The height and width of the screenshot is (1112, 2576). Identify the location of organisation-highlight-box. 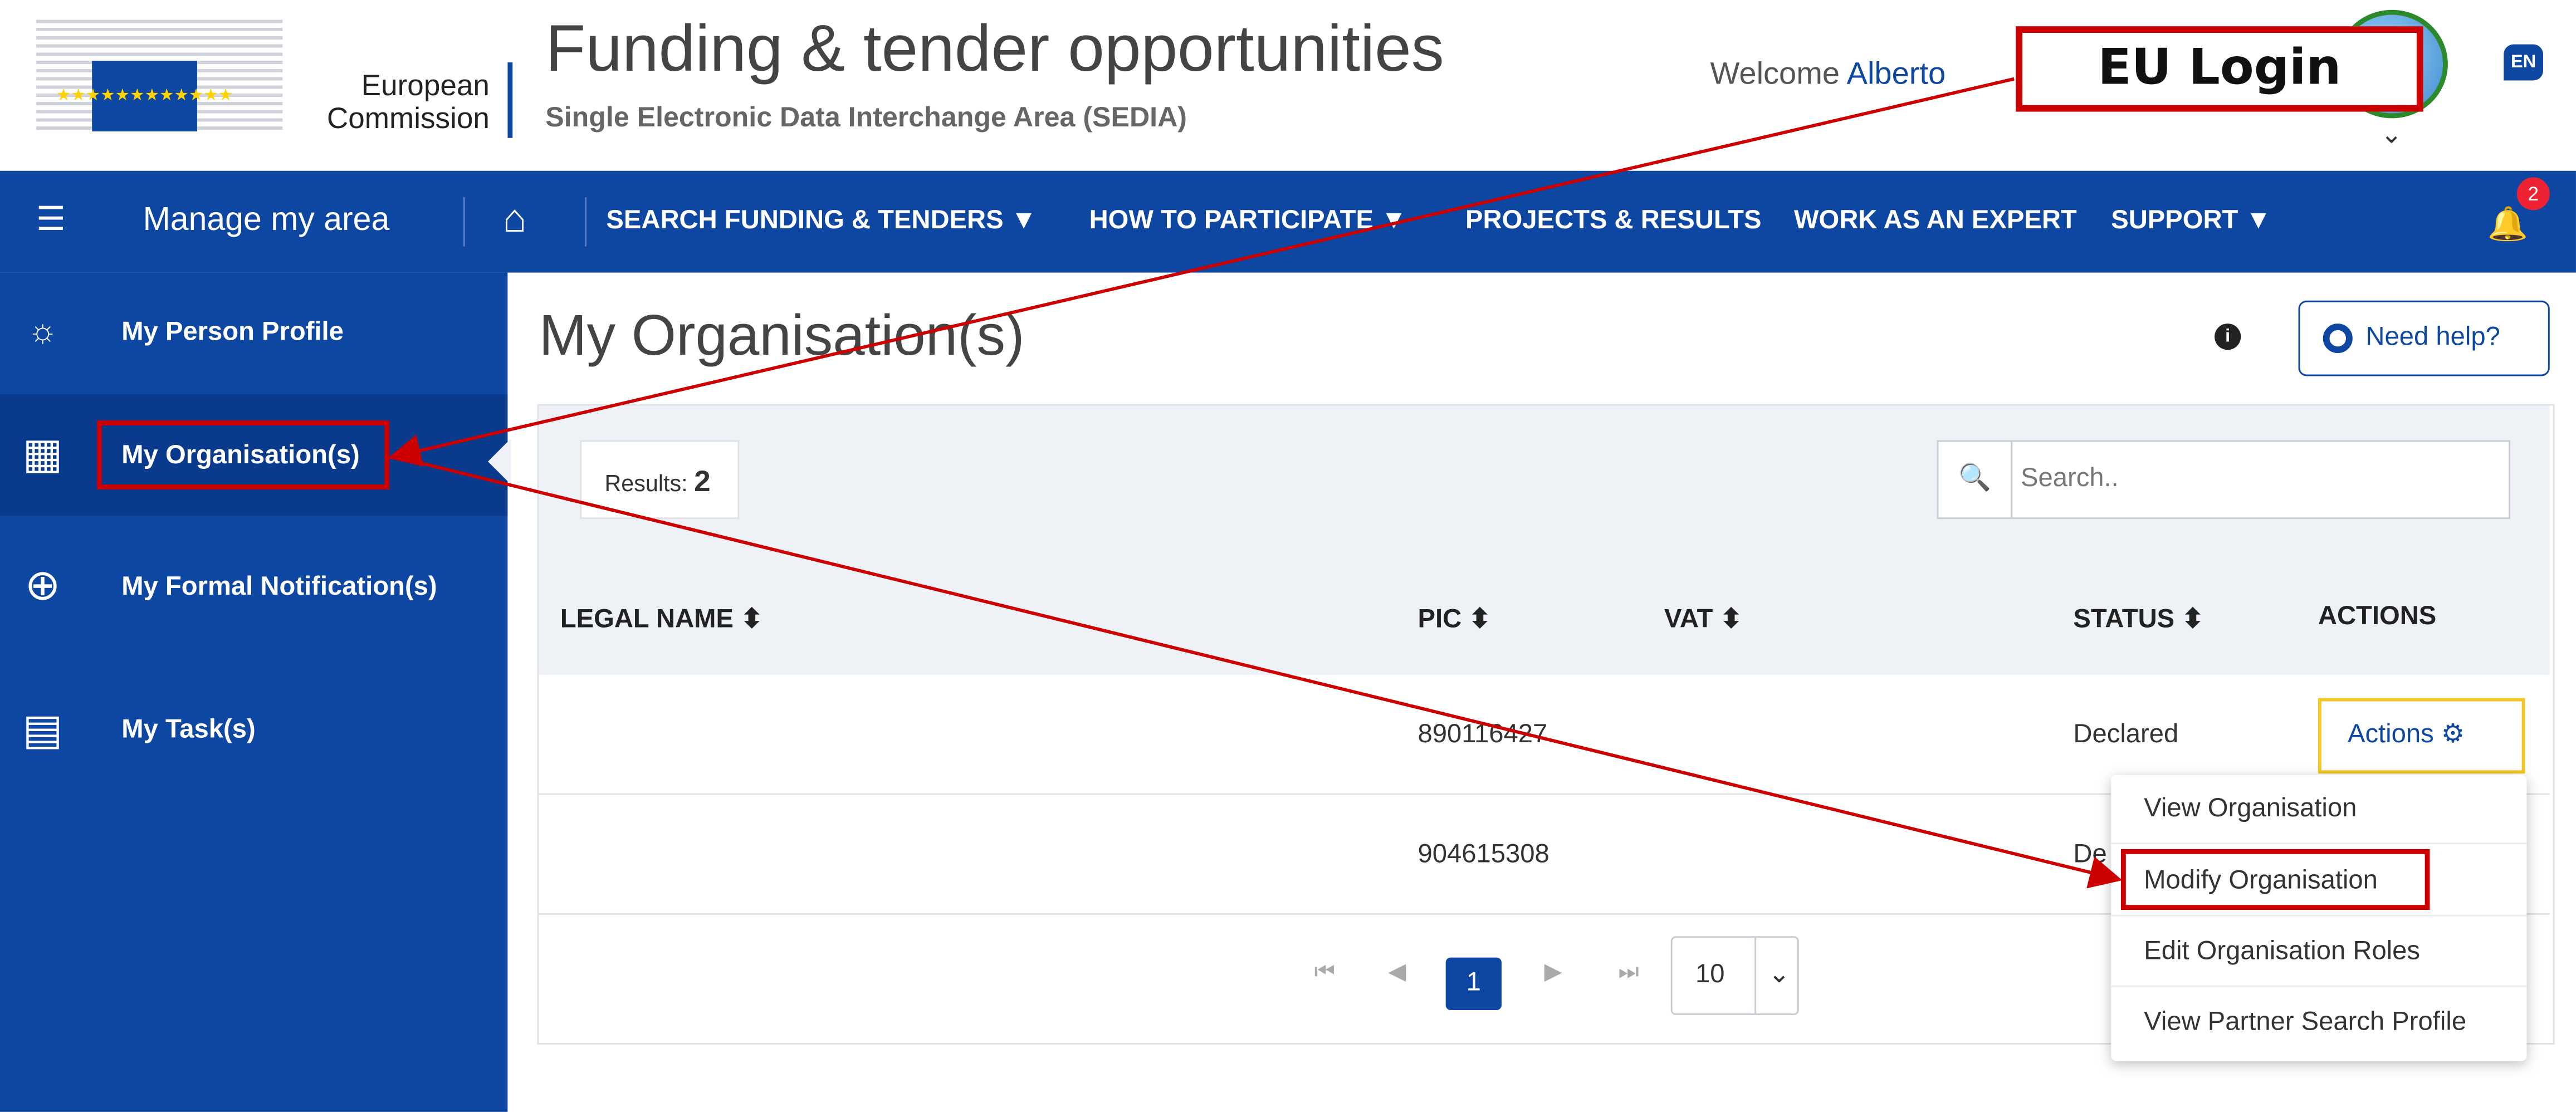
(243, 455).